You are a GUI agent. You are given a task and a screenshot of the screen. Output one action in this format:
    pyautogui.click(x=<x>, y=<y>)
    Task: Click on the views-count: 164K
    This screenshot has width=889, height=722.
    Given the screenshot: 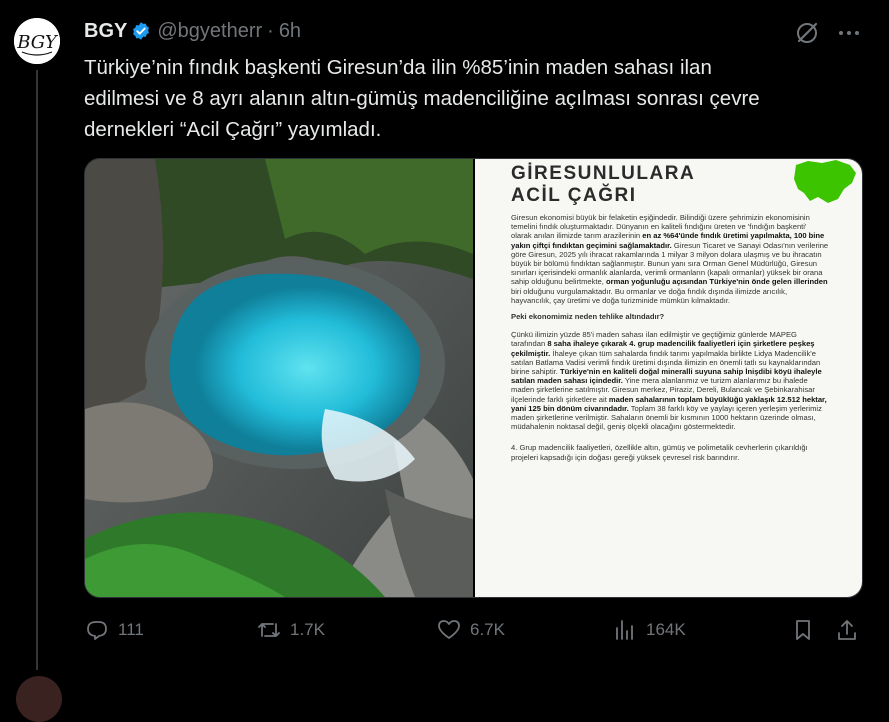 What is the action you would take?
    pyautogui.click(x=666, y=629)
    